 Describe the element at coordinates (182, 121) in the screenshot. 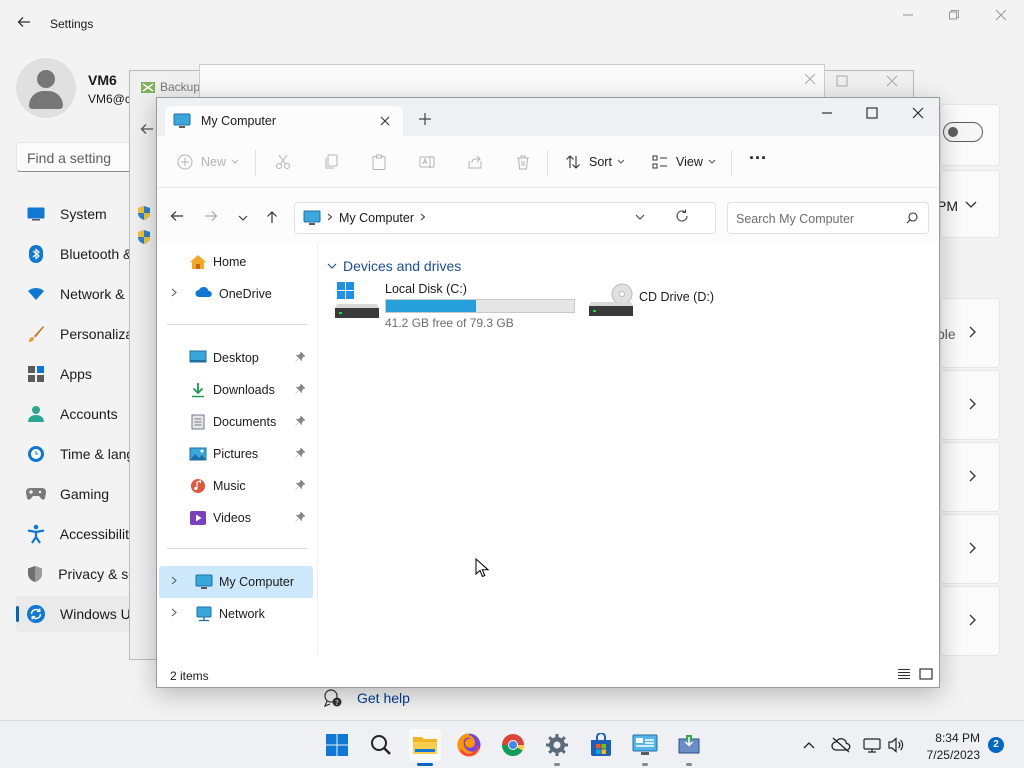

I see `monitor-icon` at that location.